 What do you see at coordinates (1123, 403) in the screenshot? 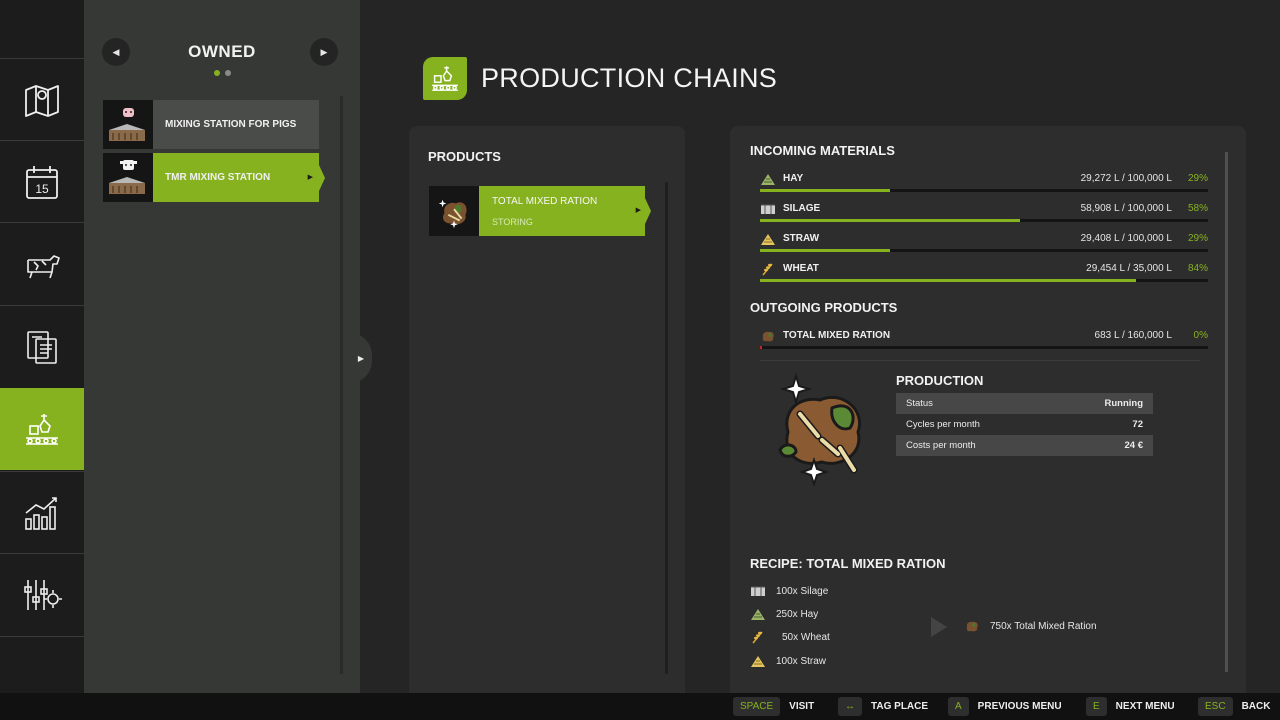
I see `row-value: Running` at bounding box center [1123, 403].